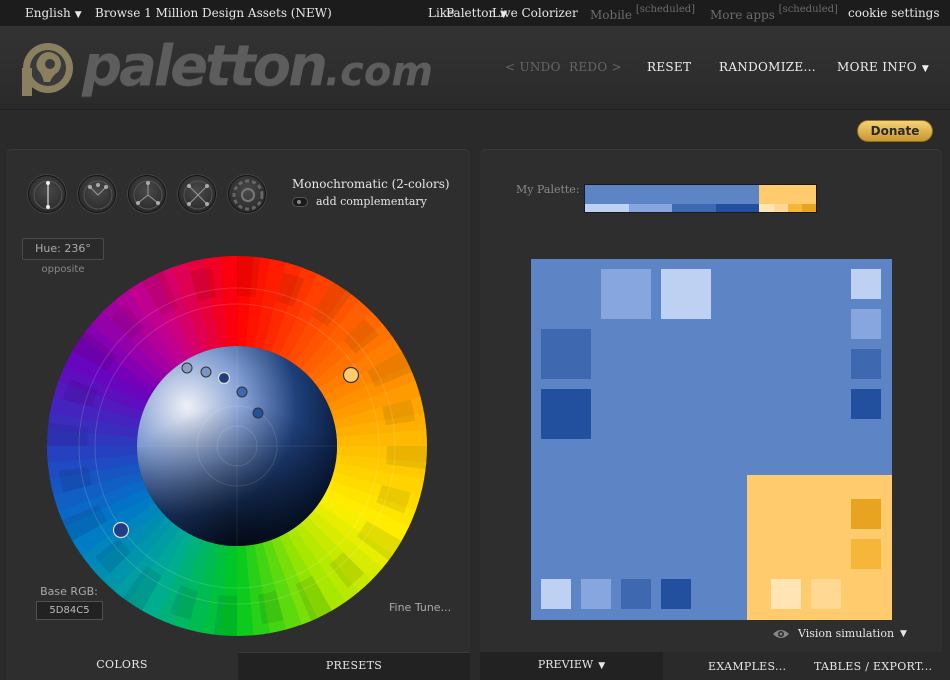  I want to click on more-info-label: MORE INFO, so click(877, 67).